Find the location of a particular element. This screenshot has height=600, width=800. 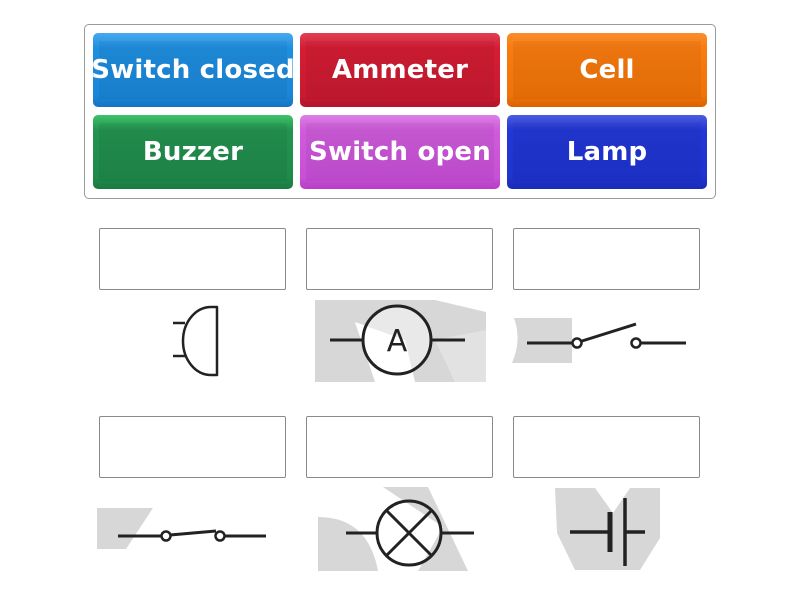

tile-label: Cell is located at coordinates (607, 70).